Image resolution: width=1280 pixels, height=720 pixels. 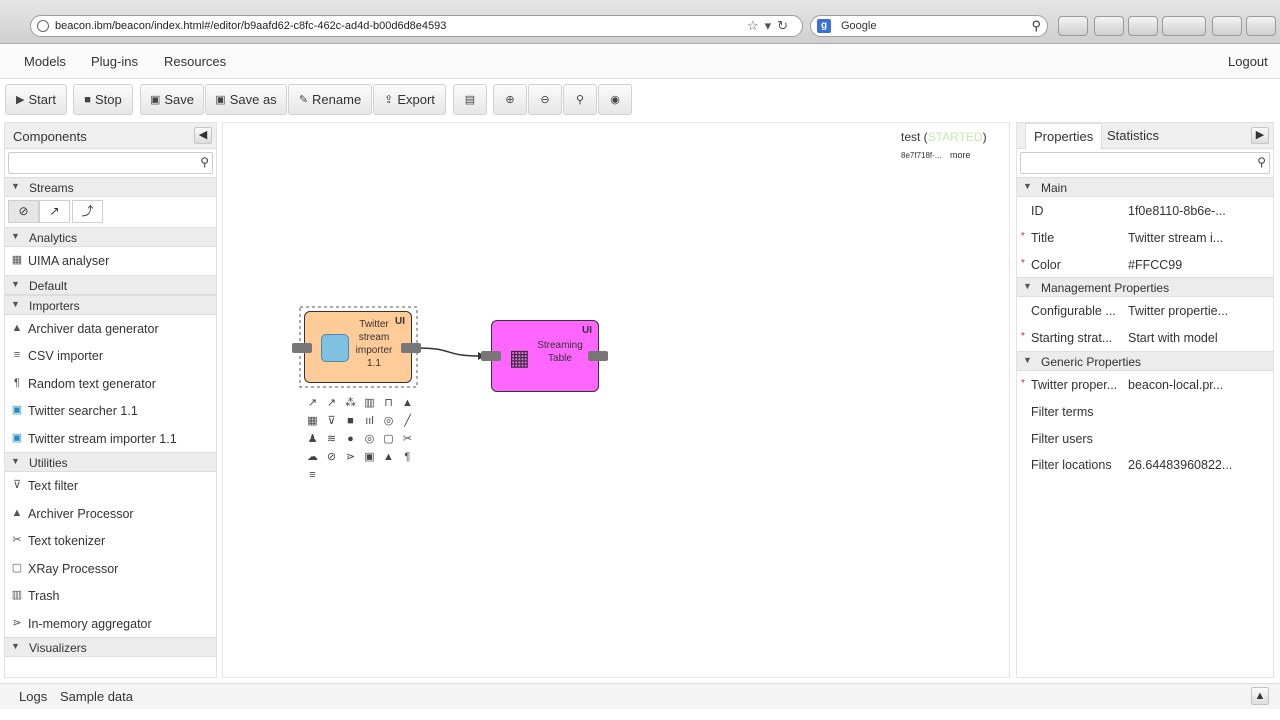 What do you see at coordinates (1145, 264) in the screenshot?
I see `property-row: * Color #FFCC99` at bounding box center [1145, 264].